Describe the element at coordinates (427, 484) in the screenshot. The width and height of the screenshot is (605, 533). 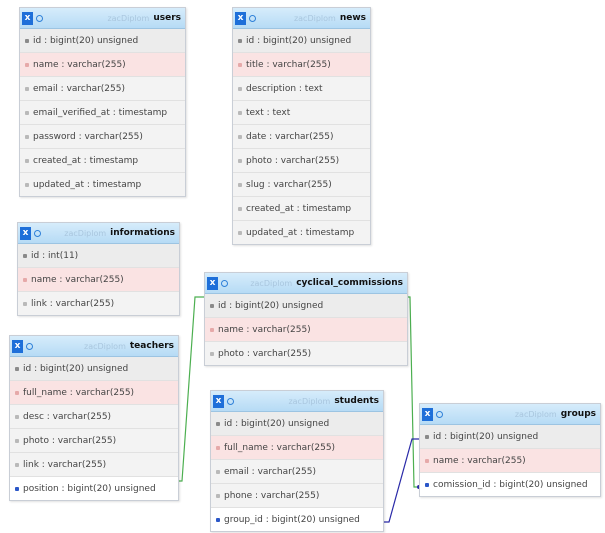
I see `foreign-key-icon` at that location.